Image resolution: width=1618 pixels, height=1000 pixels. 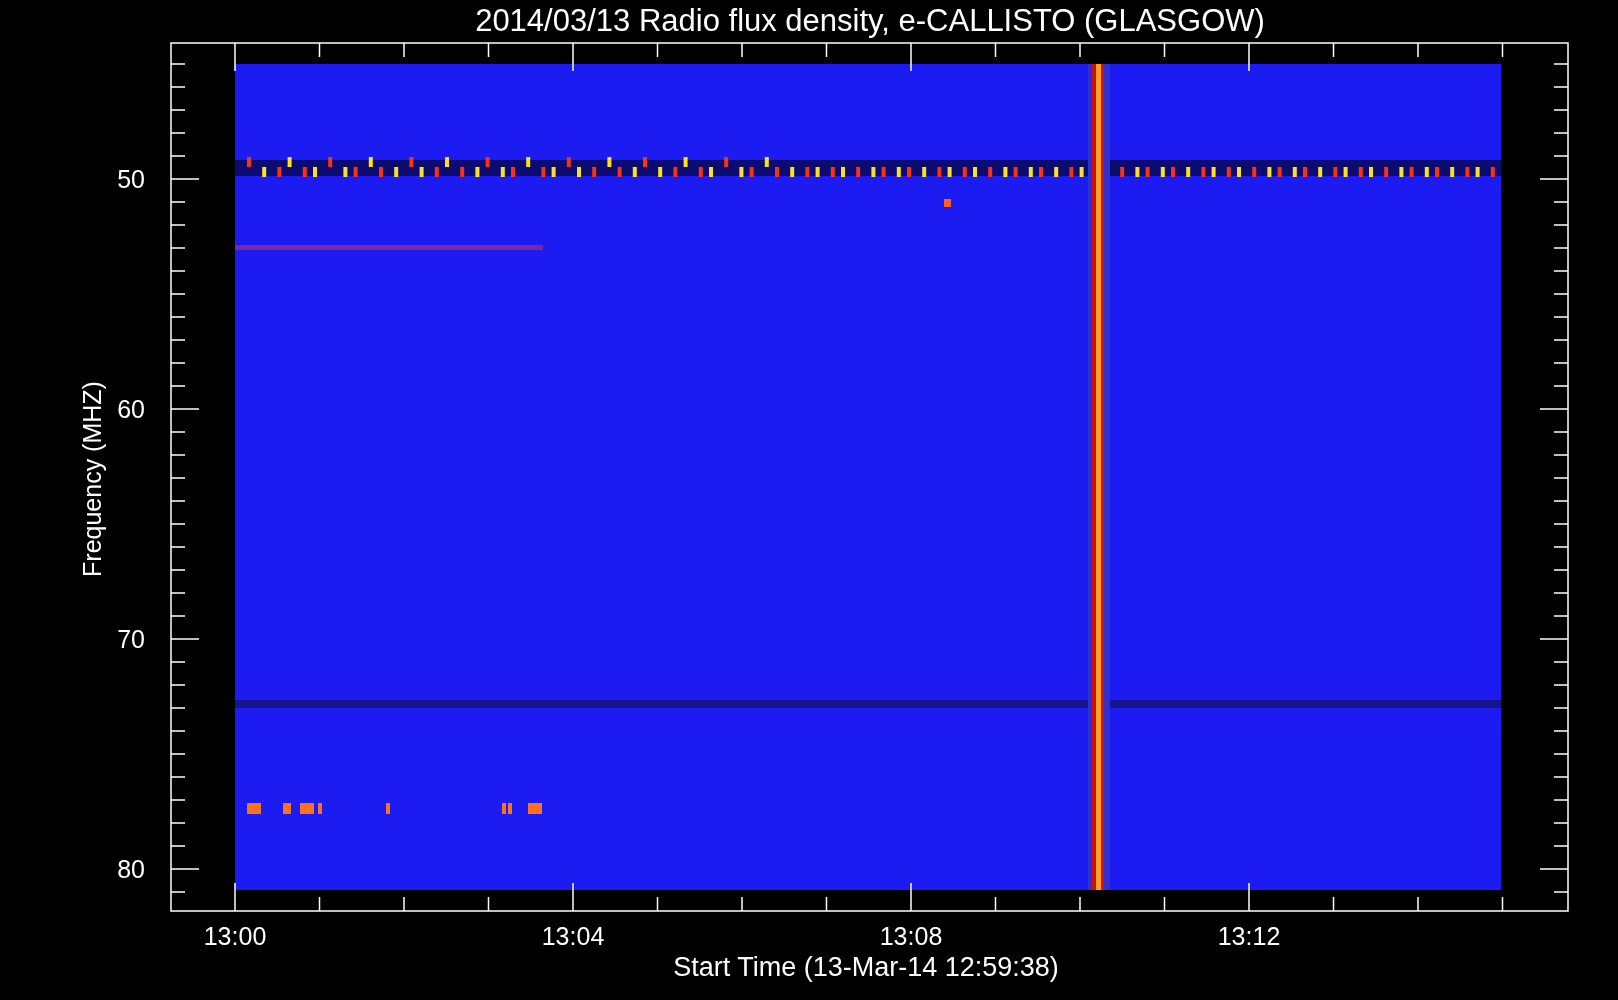 What do you see at coordinates (131, 639) in the screenshot?
I see `y-tick-label: 70` at bounding box center [131, 639].